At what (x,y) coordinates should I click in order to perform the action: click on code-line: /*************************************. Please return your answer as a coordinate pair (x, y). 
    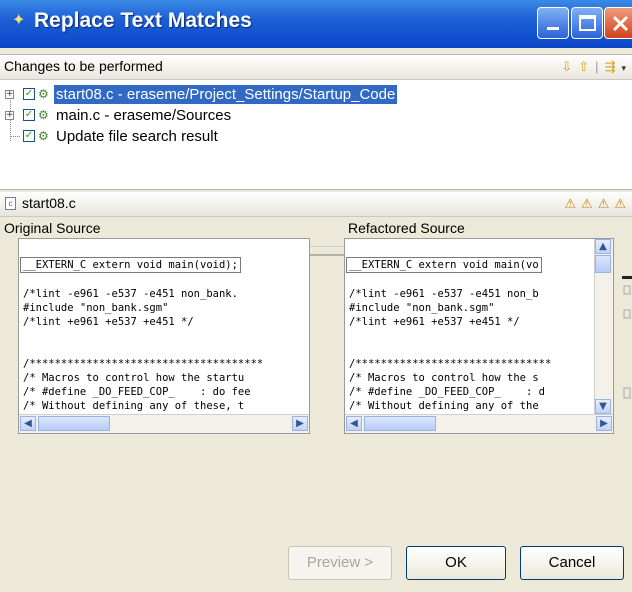
    Looking at the image, I should click on (143, 364).